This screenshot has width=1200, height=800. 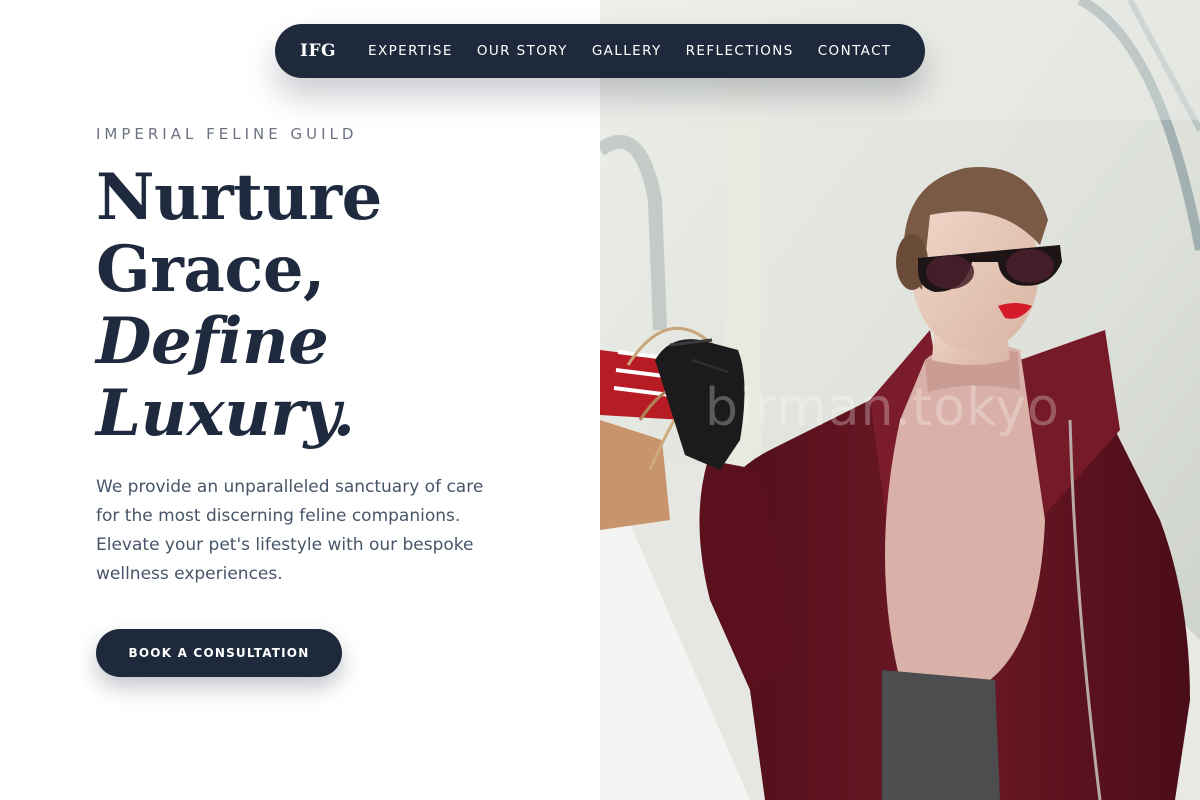 What do you see at coordinates (882, 408) in the screenshot?
I see `photo-watermark: birman.tokyo` at bounding box center [882, 408].